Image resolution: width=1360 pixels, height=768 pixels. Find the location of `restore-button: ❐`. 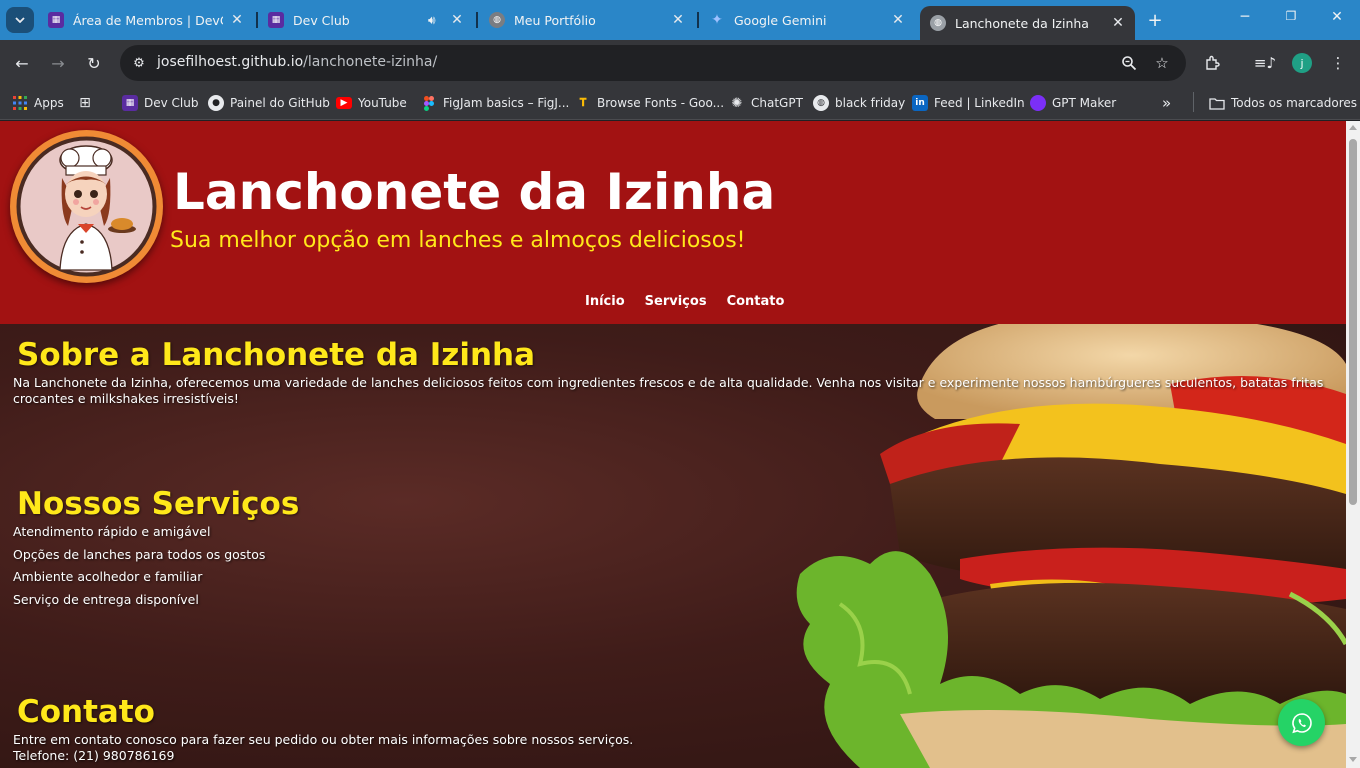

restore-button: ❐ is located at coordinates (1291, 16).